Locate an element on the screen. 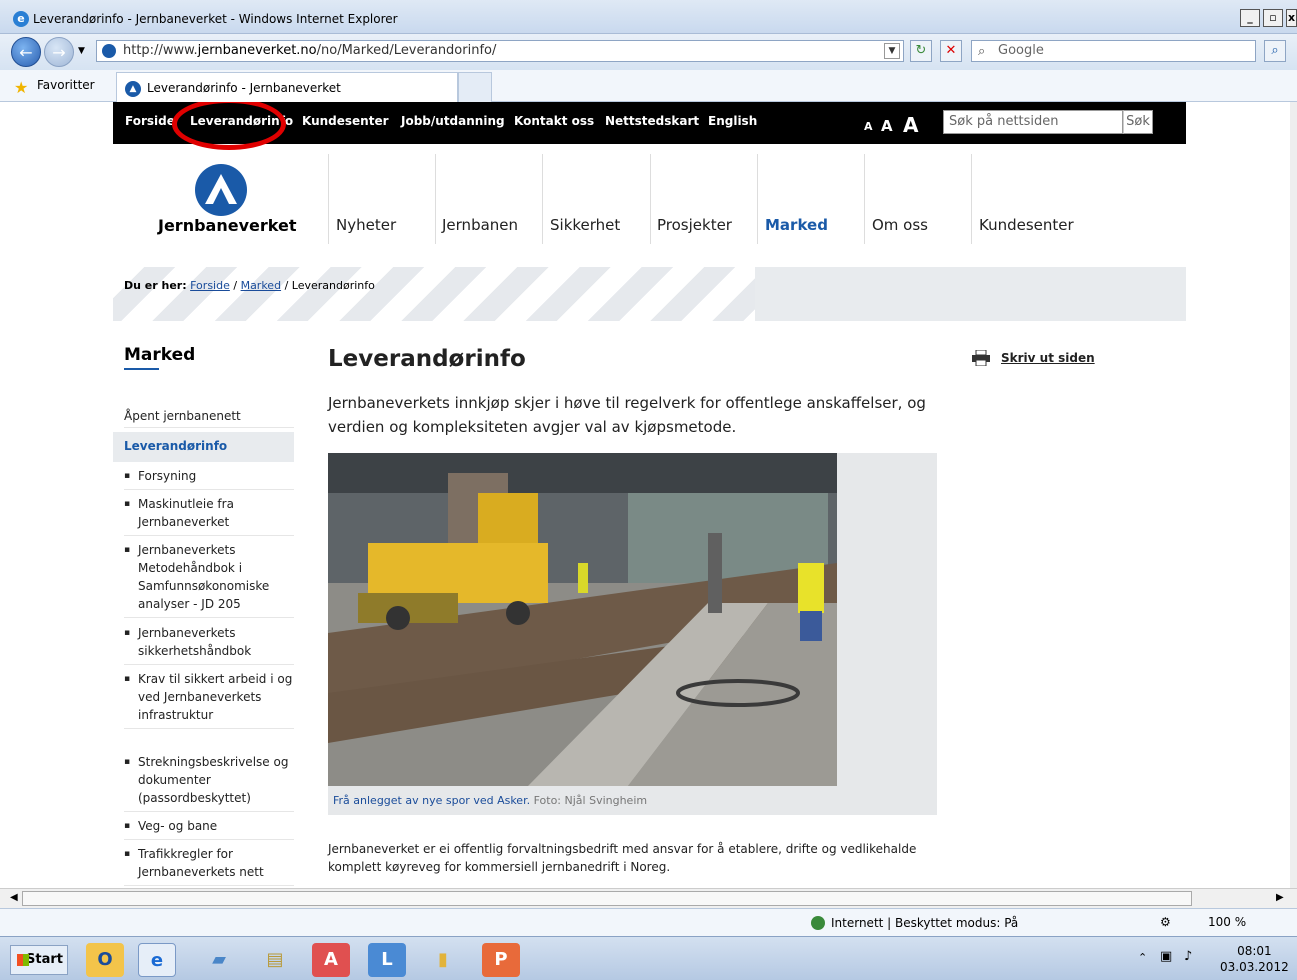 The image size is (1297, 980). sidebar-item-leverandorinfo: Leverandørinfo is located at coordinates (209, 446).